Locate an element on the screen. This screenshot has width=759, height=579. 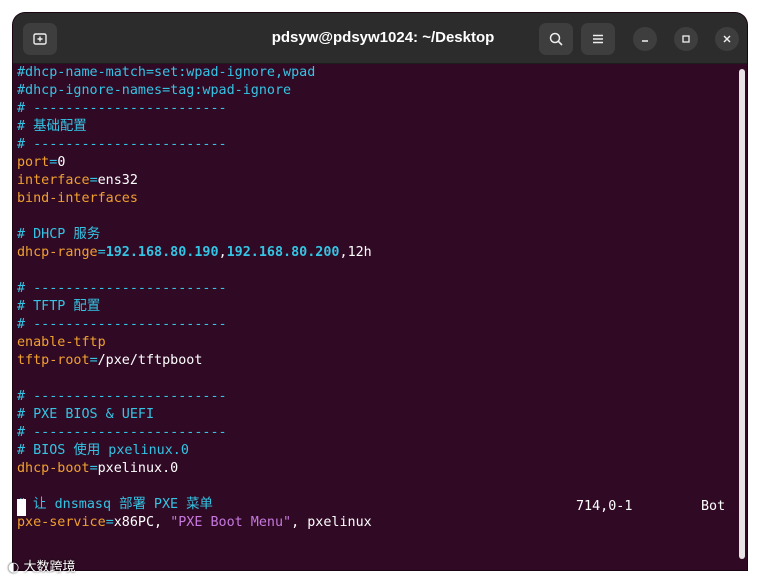
code-token: x86PC, is located at coordinates (142, 522).